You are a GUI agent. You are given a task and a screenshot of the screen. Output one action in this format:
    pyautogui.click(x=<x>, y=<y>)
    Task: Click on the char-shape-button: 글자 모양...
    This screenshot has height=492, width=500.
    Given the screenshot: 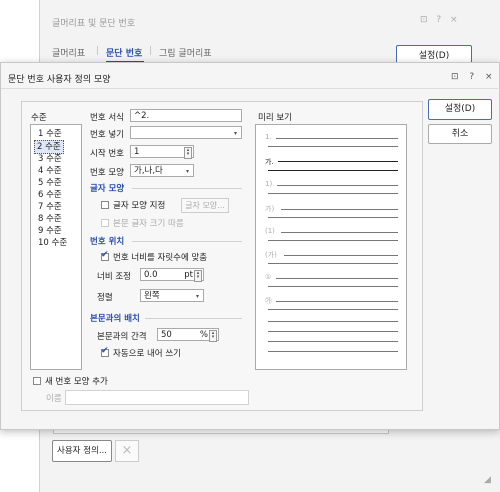 What is the action you would take?
    pyautogui.click(x=205, y=205)
    